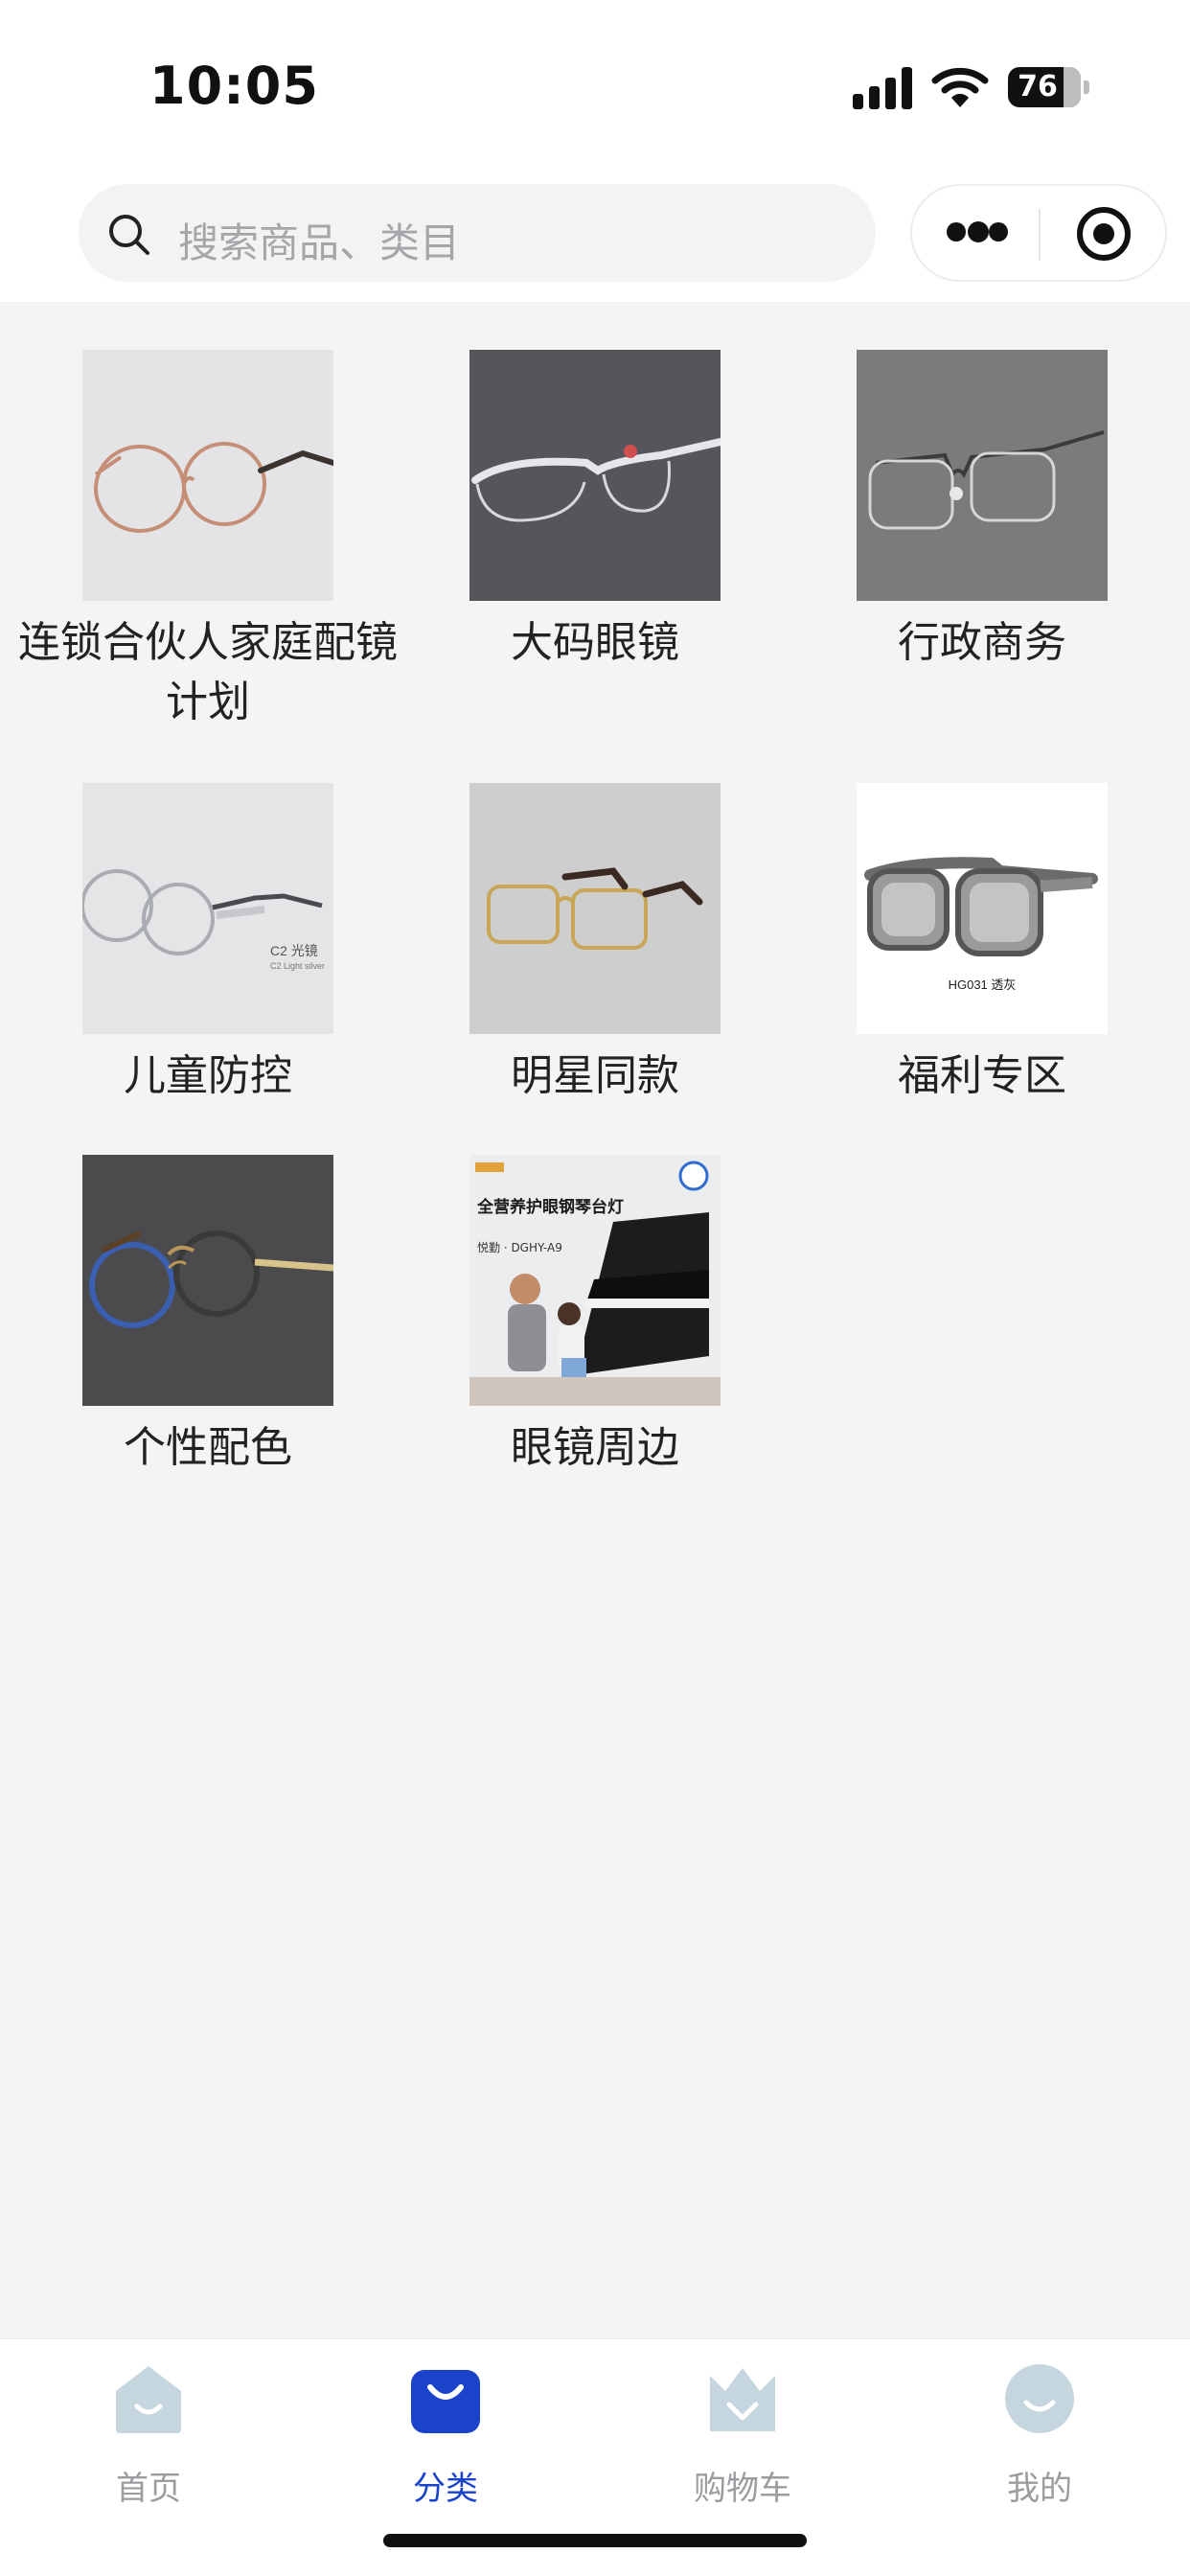 This screenshot has width=1190, height=2576. Describe the element at coordinates (148, 2399) in the screenshot. I see `home-icon` at that location.